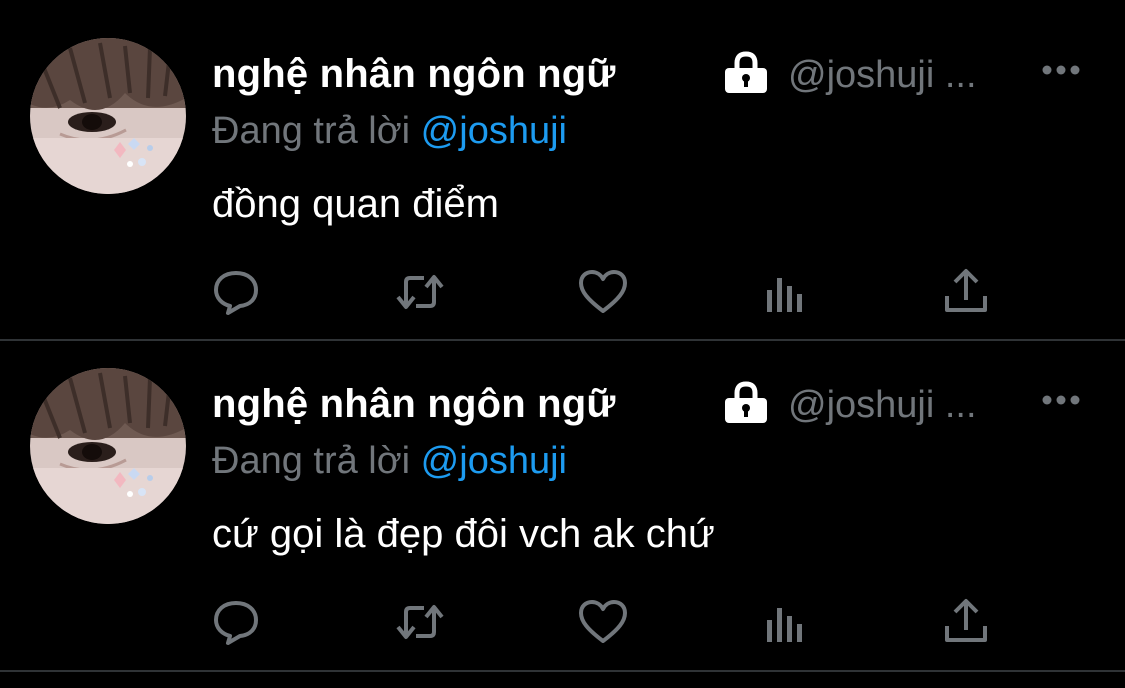 The height and width of the screenshot is (688, 1125). I want to click on divider, so click(562, 671).